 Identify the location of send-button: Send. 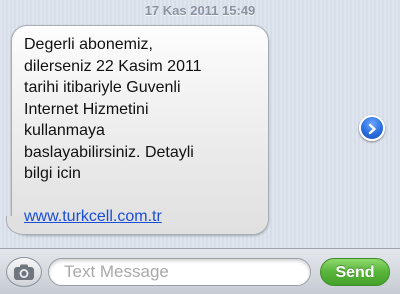
(355, 272).